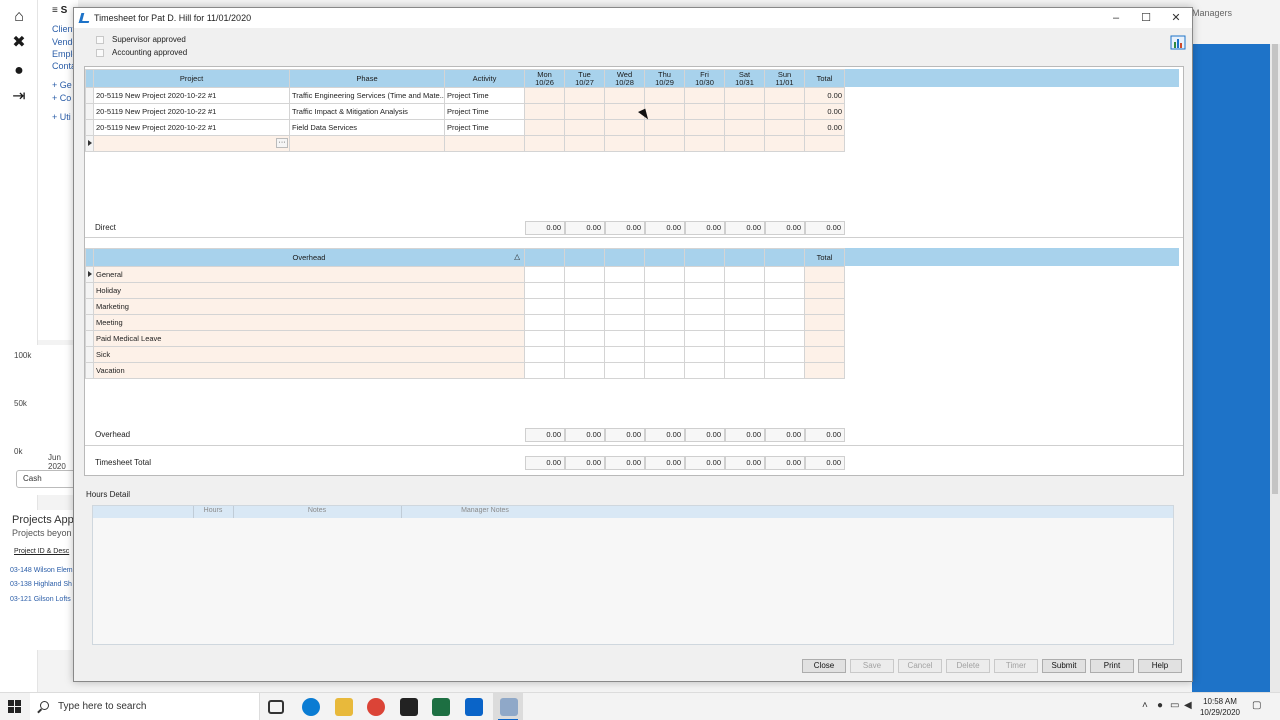  I want to click on timer-button: Timer, so click(1016, 666).